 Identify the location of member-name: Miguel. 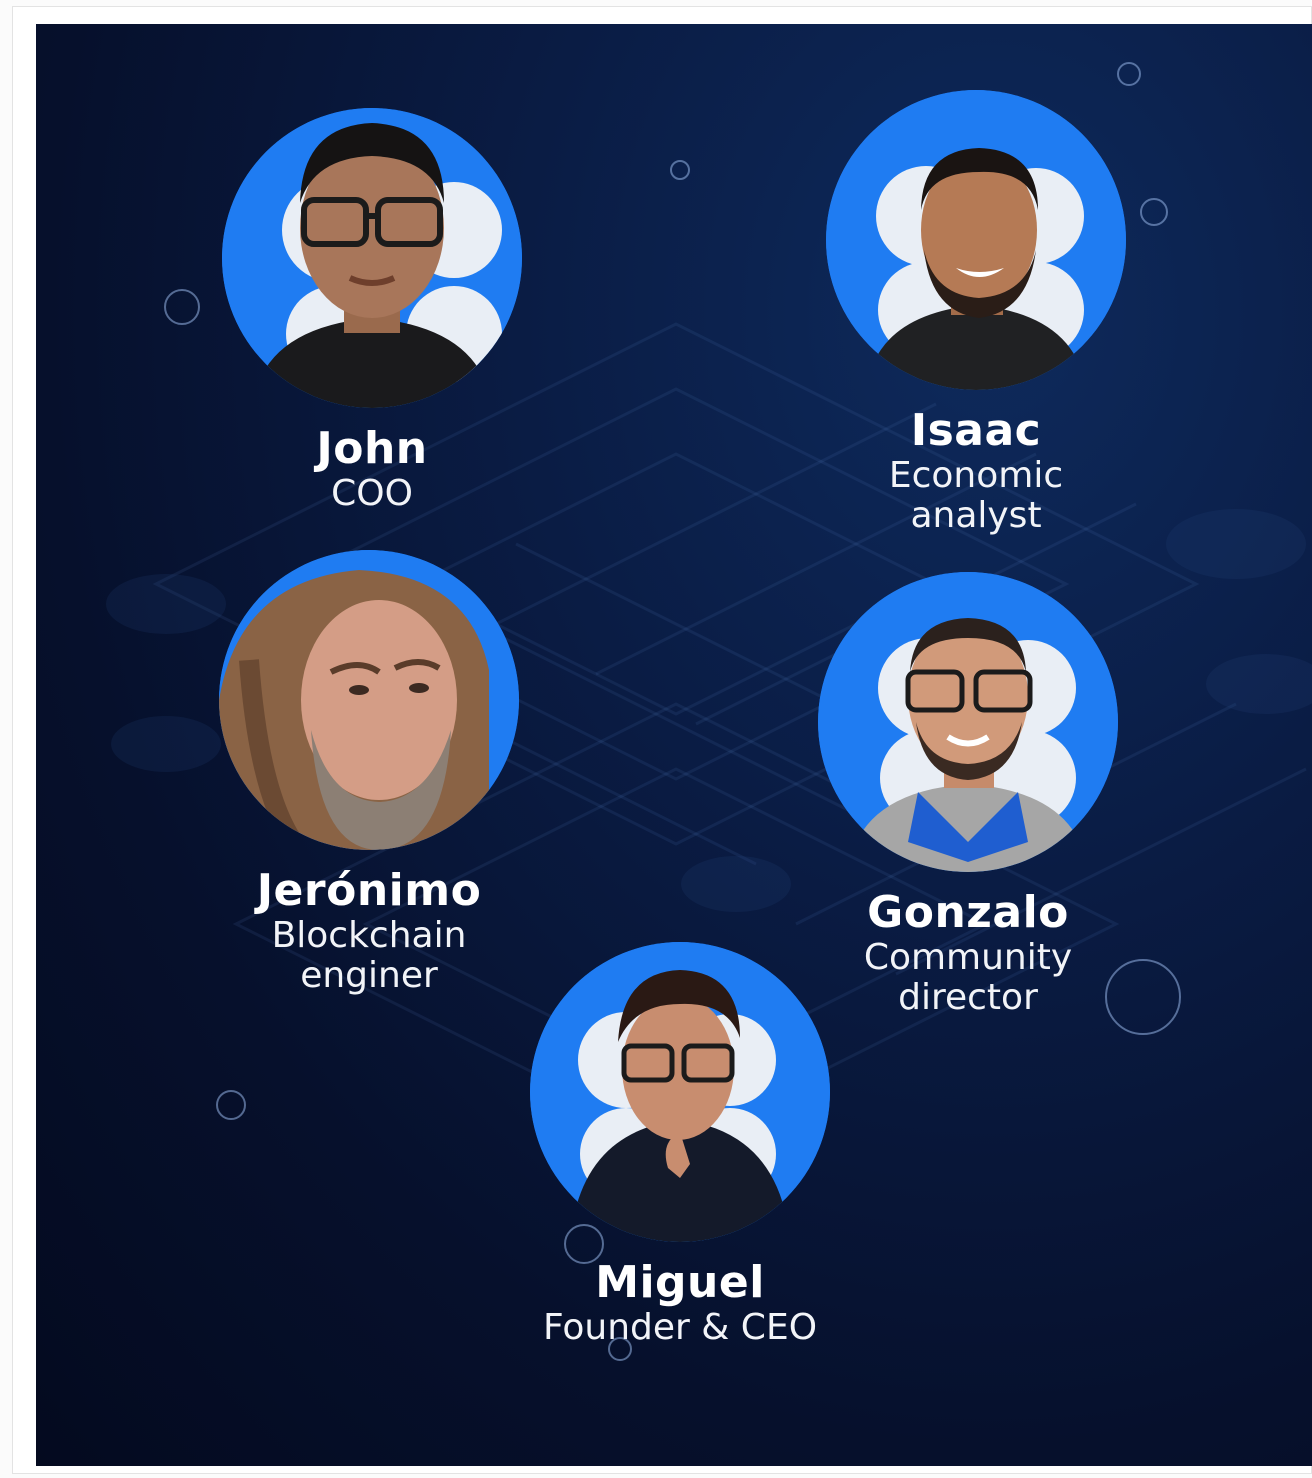
(680, 1282).